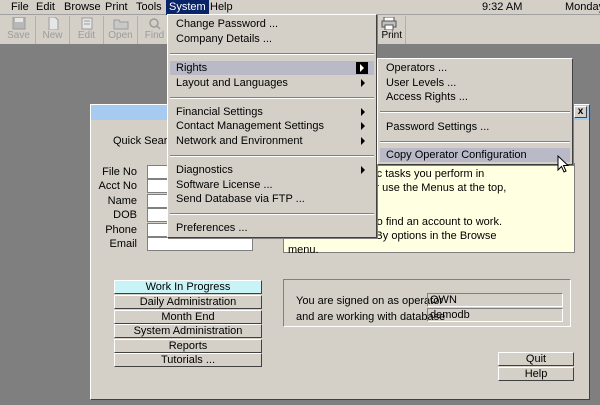  What do you see at coordinates (82, 7) in the screenshot?
I see `menu-browse: Browse` at bounding box center [82, 7].